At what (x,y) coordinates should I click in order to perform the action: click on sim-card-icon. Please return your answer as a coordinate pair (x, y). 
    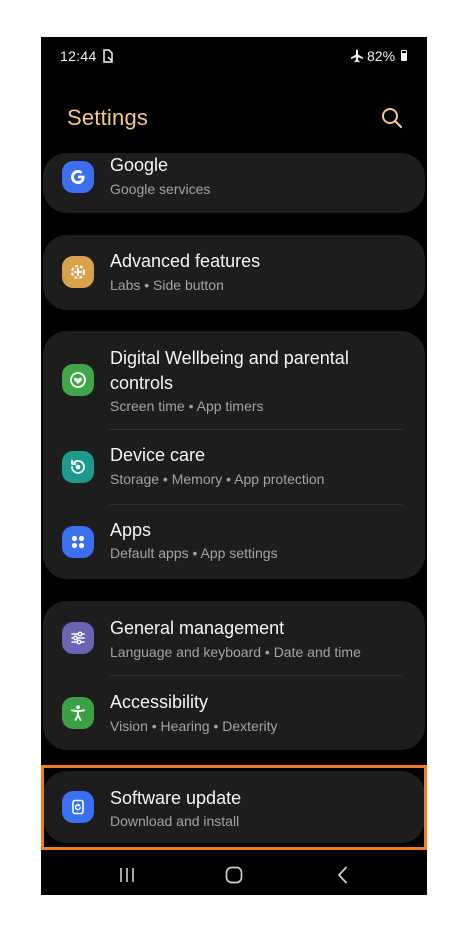
    Looking at the image, I should click on (108, 56).